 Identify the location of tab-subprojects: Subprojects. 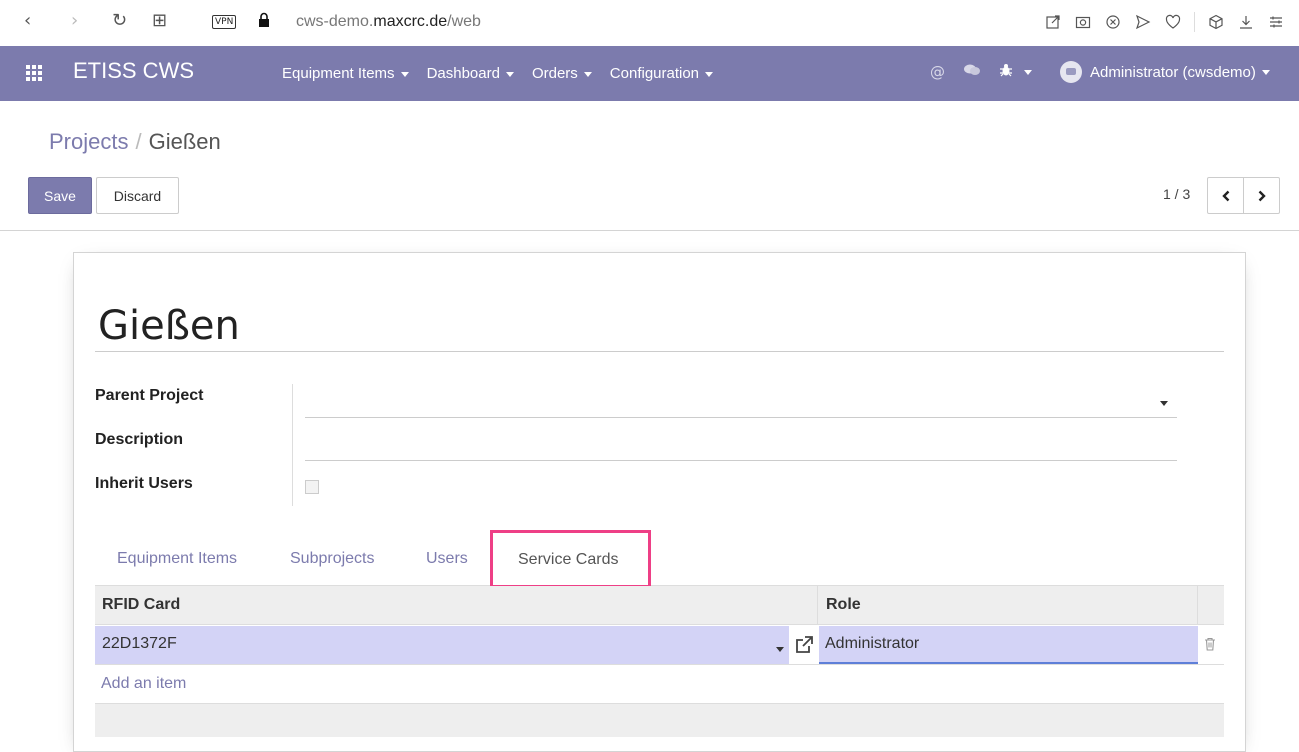
(332, 559).